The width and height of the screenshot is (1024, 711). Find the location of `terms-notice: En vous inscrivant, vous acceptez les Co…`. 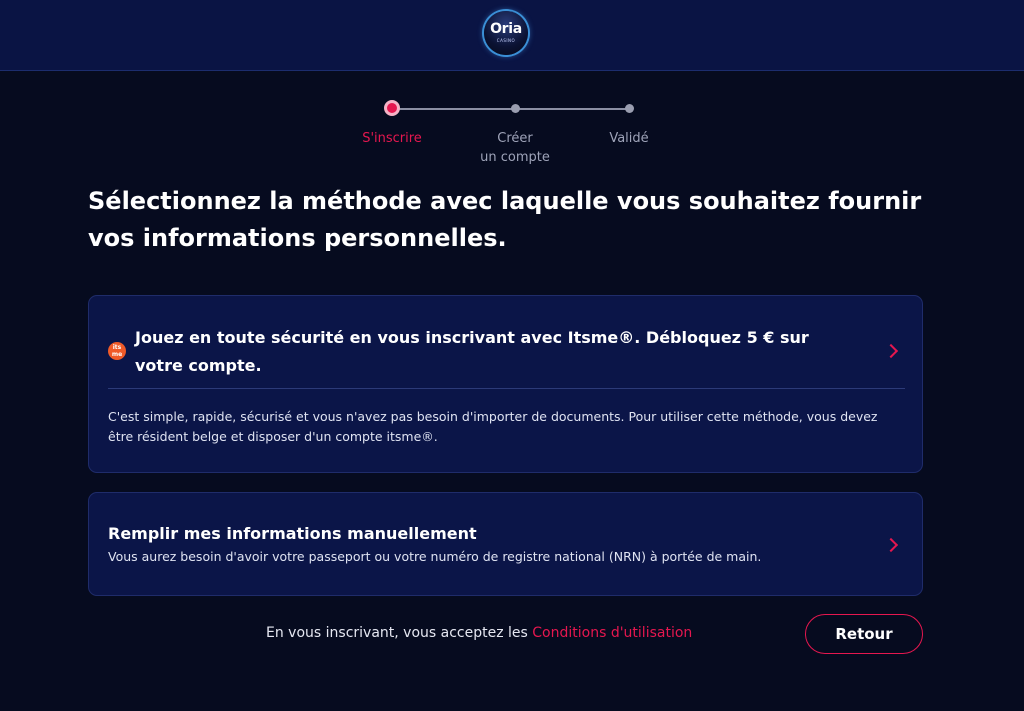

terms-notice: En vous inscrivant, vous acceptez les Co… is located at coordinates (479, 633).